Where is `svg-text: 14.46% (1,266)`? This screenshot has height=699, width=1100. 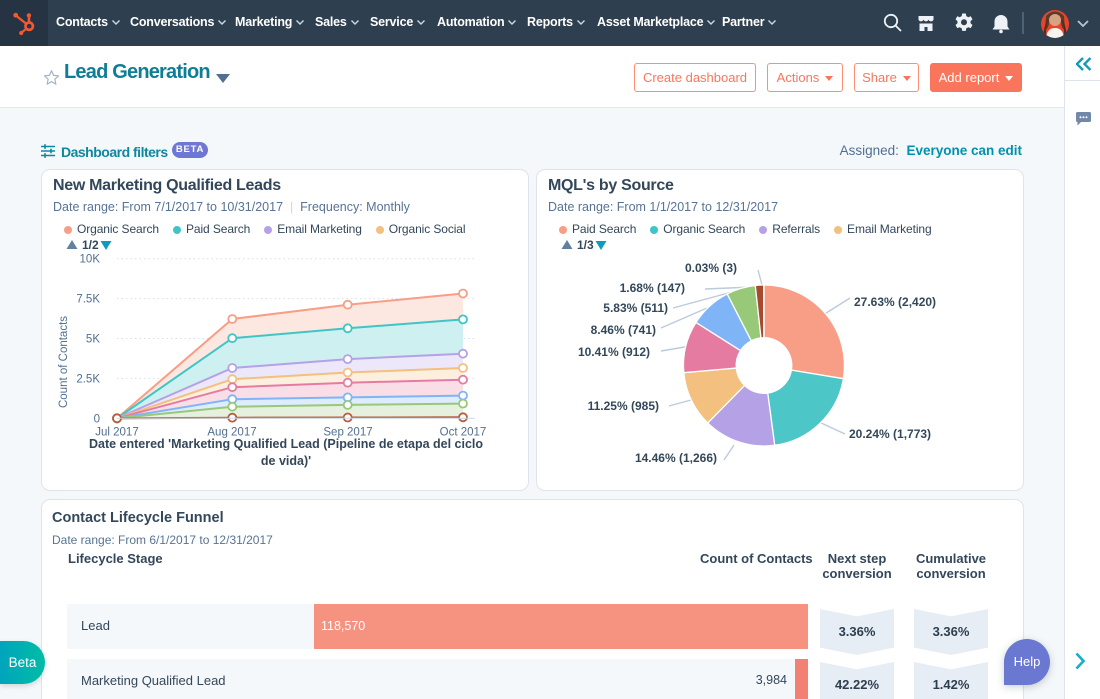 svg-text: 14.46% (1,266) is located at coordinates (676, 458).